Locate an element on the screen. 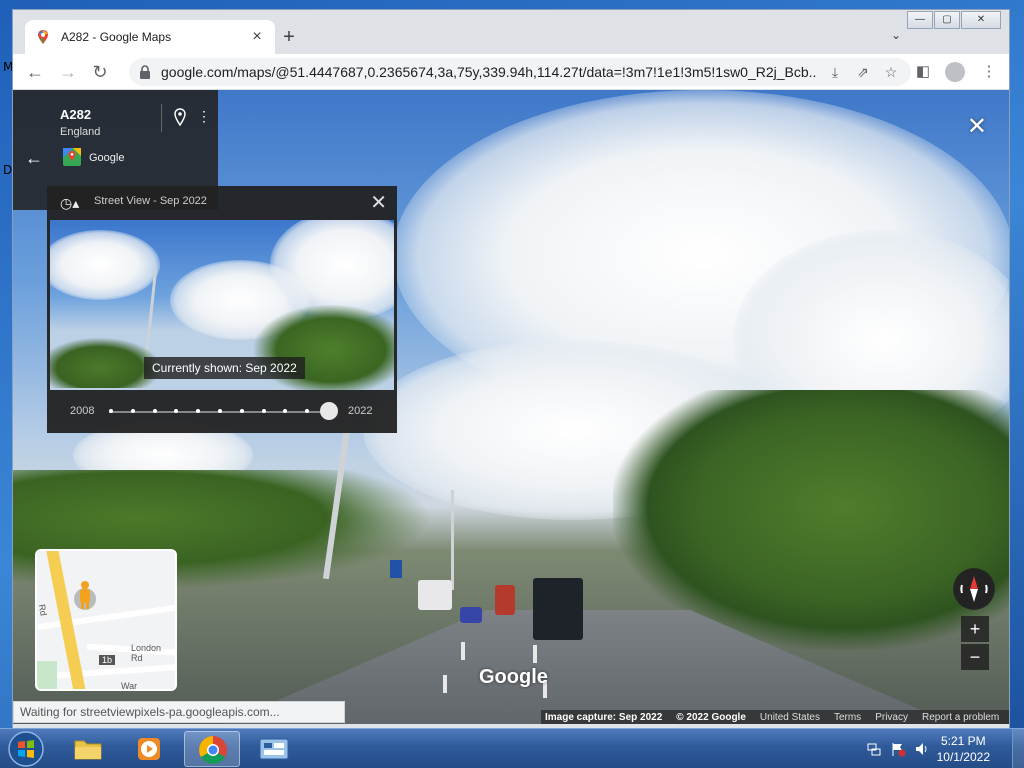  footer-link-privacy: Privacy is located at coordinates (891, 717).